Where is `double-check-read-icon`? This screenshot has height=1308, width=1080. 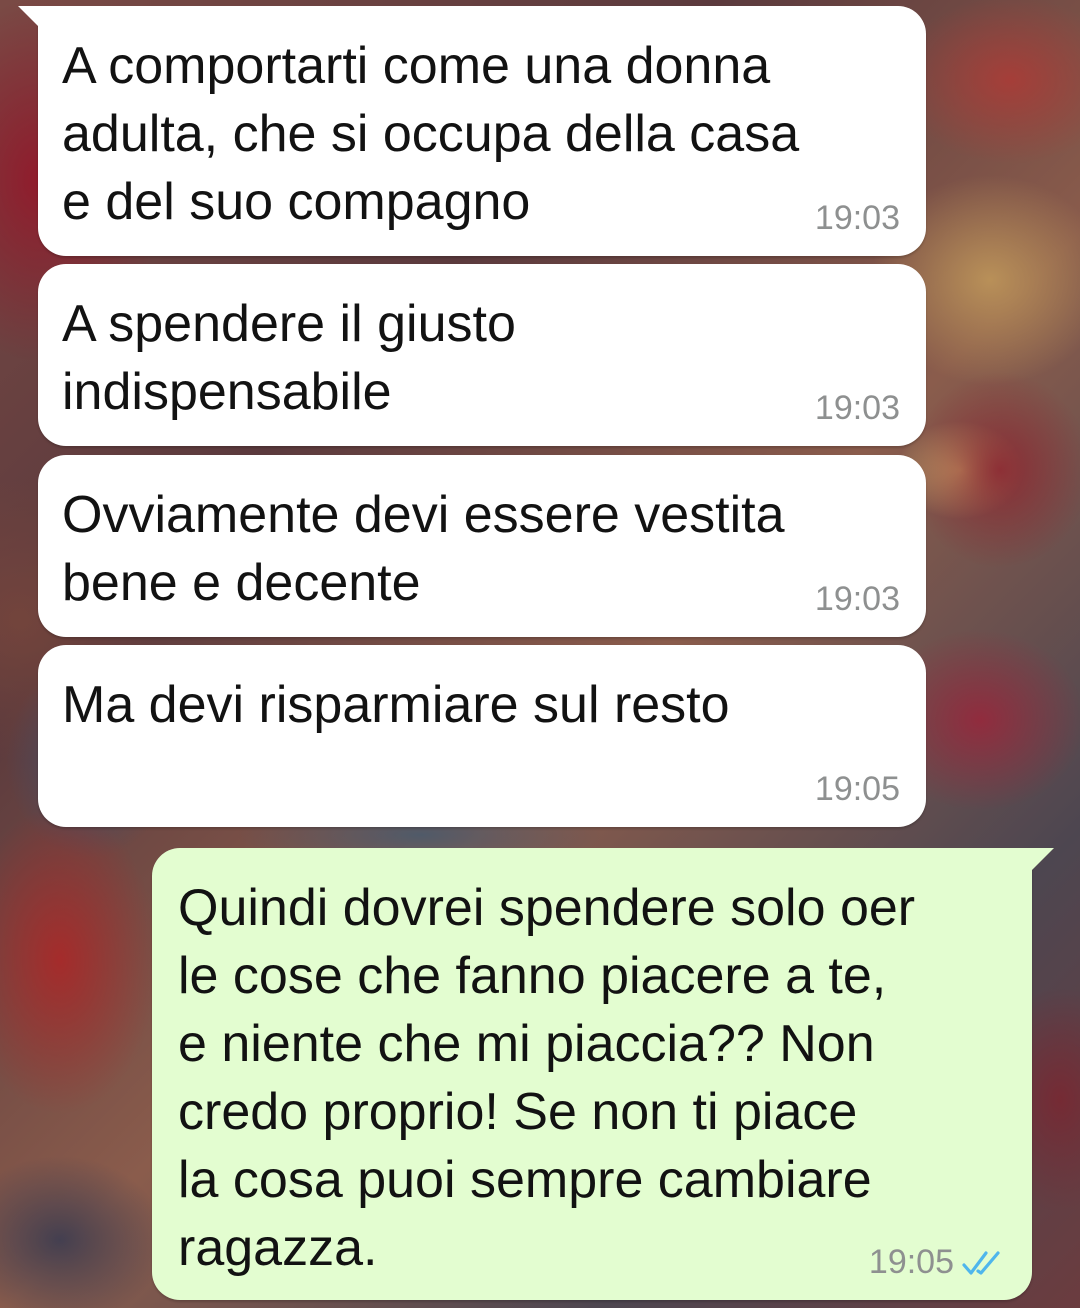 double-check-read-icon is located at coordinates (981, 1262).